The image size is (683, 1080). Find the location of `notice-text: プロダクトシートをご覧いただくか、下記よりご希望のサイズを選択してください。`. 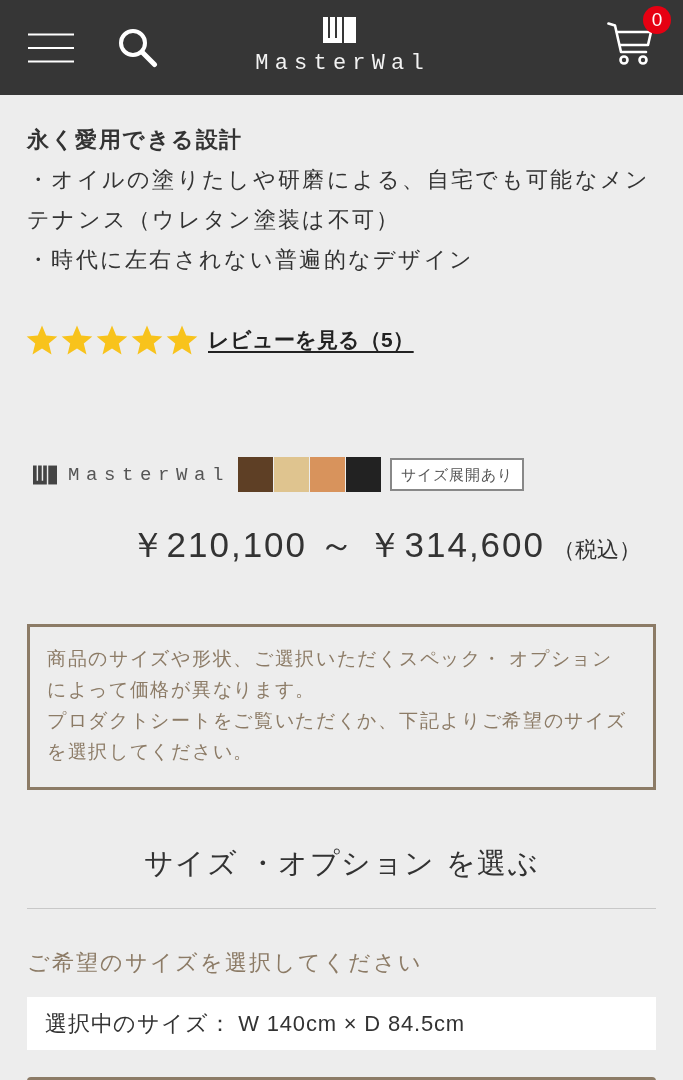

notice-text: プロダクトシートをご覧いただくか、下記よりご希望のサイズを選択してください。 is located at coordinates (337, 736).